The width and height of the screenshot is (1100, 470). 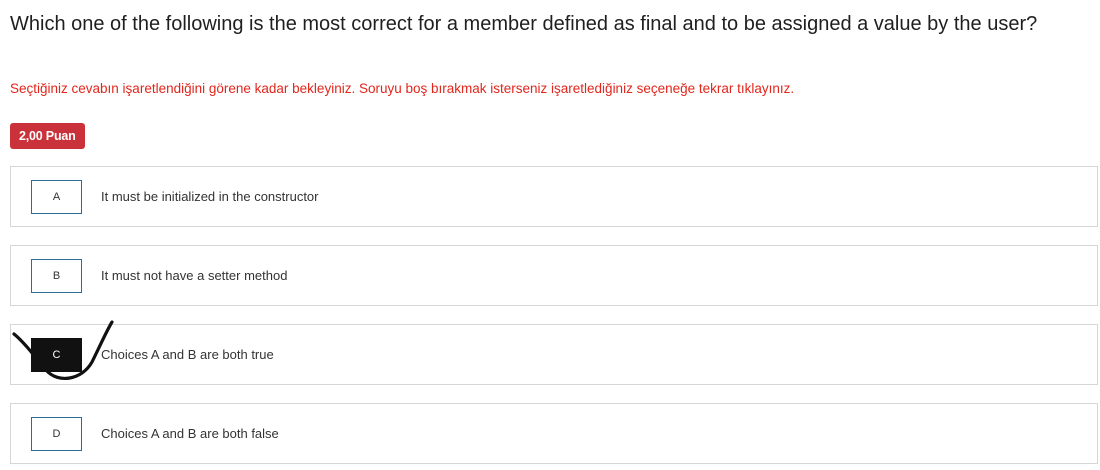 I want to click on option-text-b: It must not have a setter method, so click(x=194, y=275).